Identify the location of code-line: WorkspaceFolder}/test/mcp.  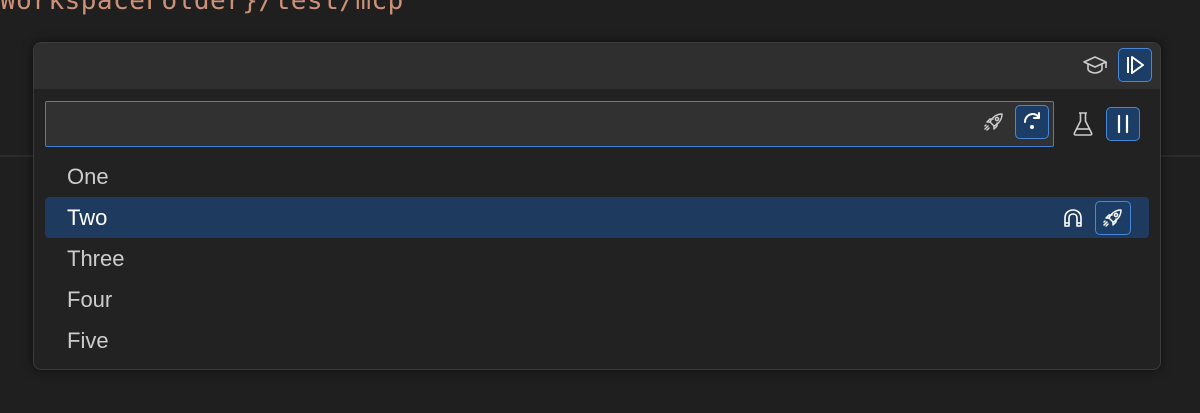
(202, 8).